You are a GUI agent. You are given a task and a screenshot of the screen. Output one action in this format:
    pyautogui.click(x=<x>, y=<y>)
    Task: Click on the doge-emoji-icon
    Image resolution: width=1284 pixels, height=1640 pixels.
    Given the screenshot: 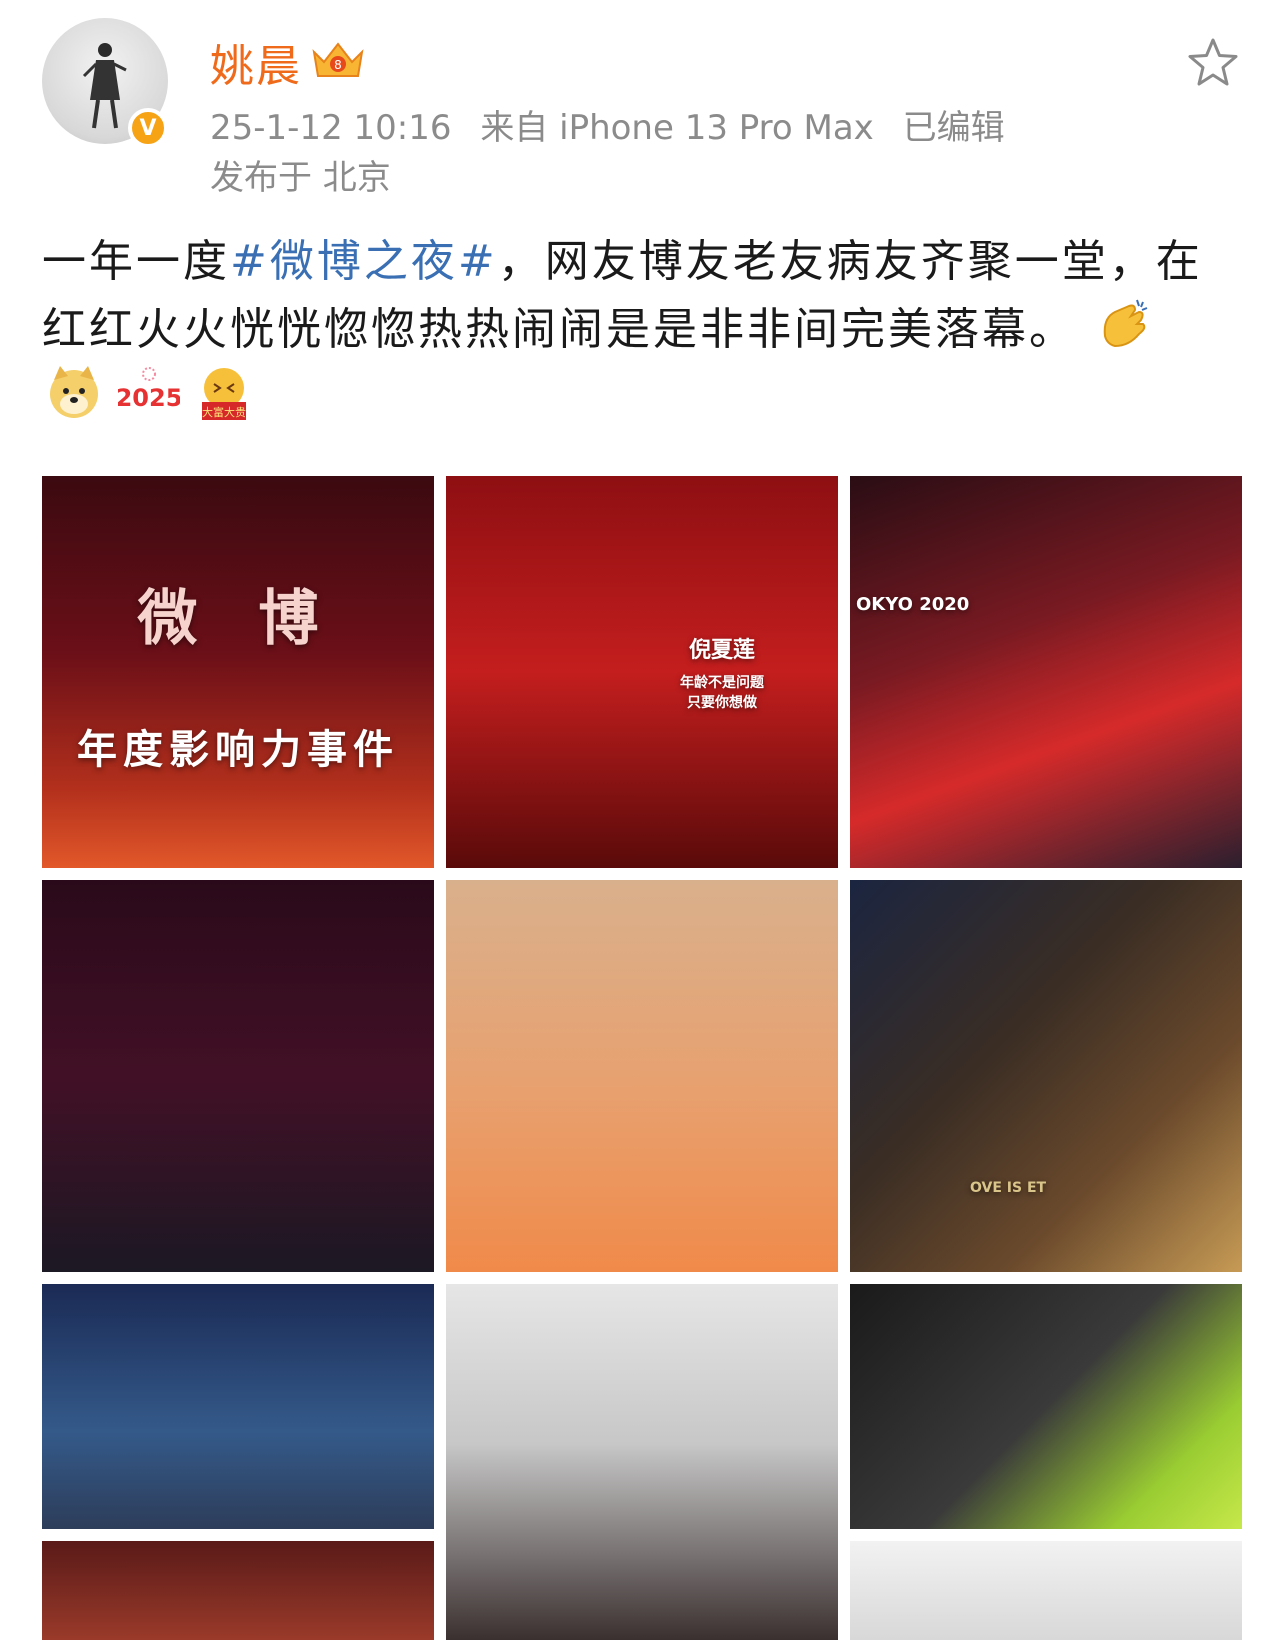 What is the action you would take?
    pyautogui.click(x=74, y=392)
    